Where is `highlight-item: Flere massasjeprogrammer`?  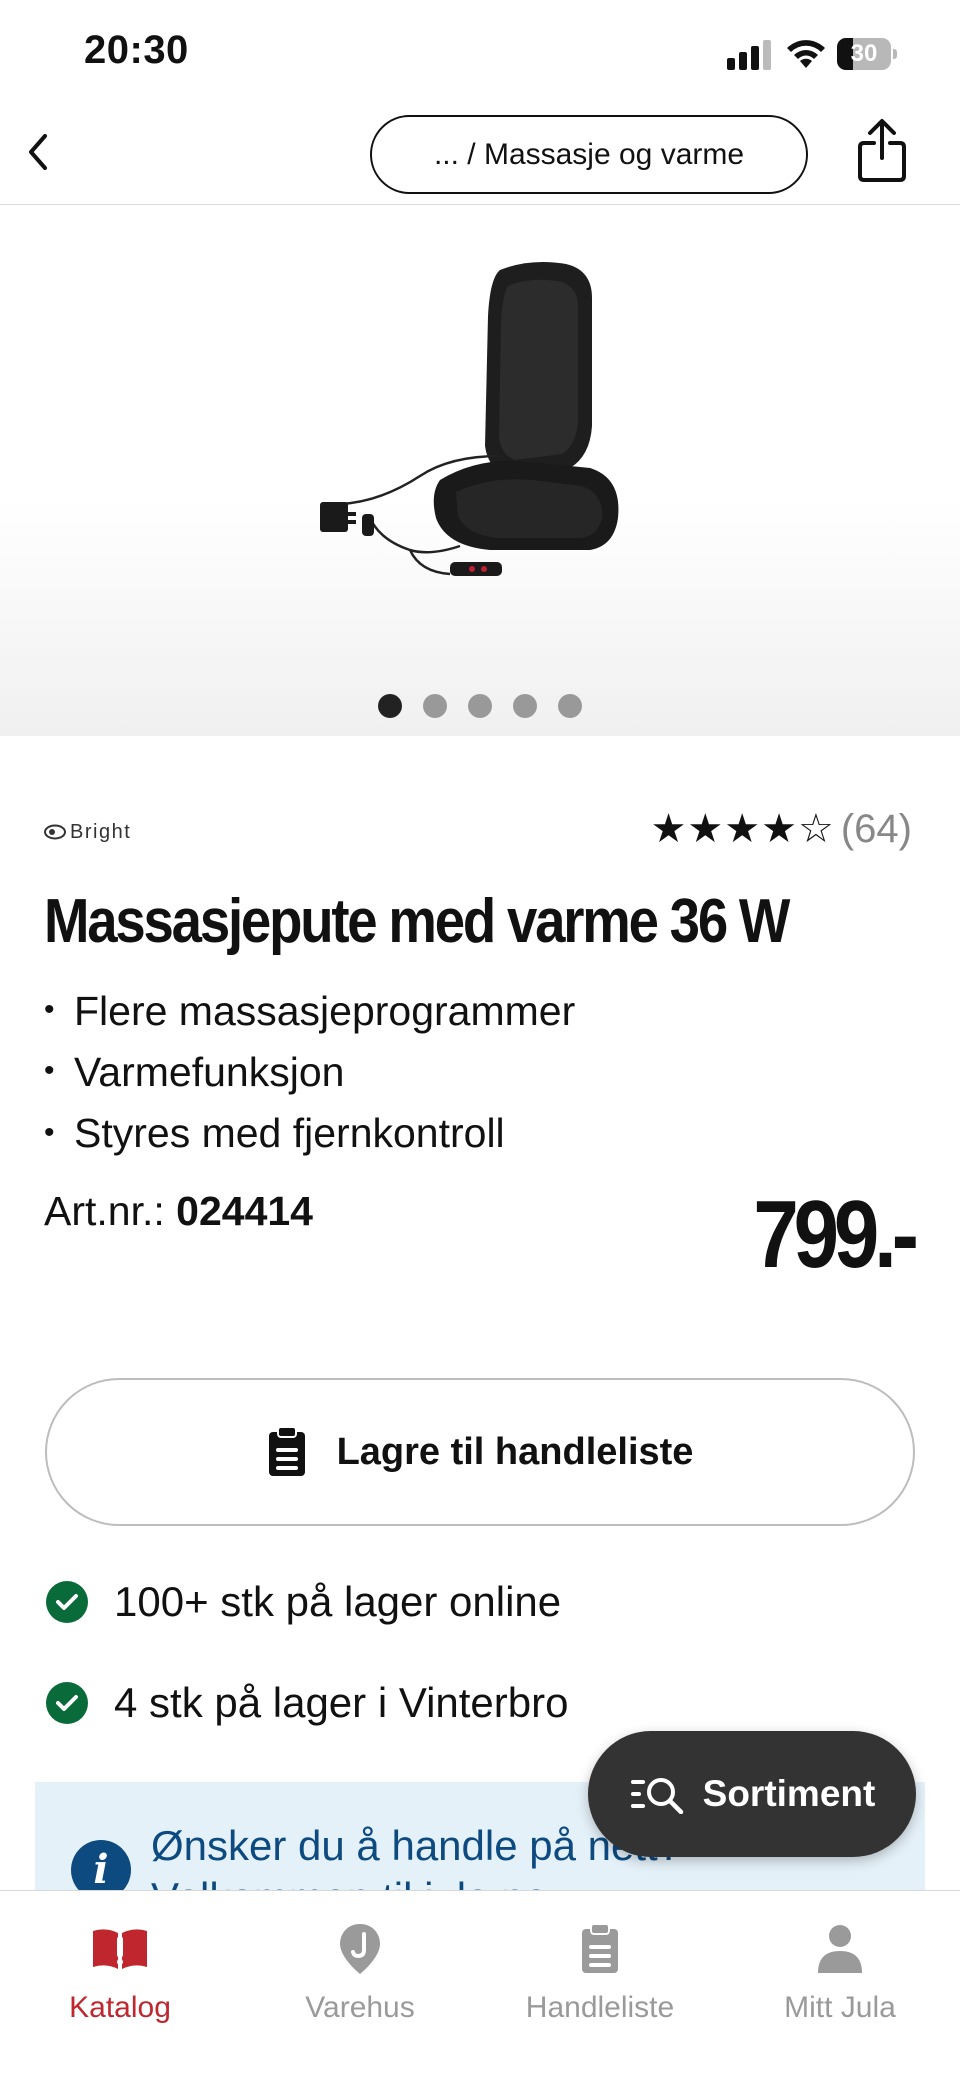
highlight-item: Flere massasjeprogrammer is located at coordinates (309, 1012).